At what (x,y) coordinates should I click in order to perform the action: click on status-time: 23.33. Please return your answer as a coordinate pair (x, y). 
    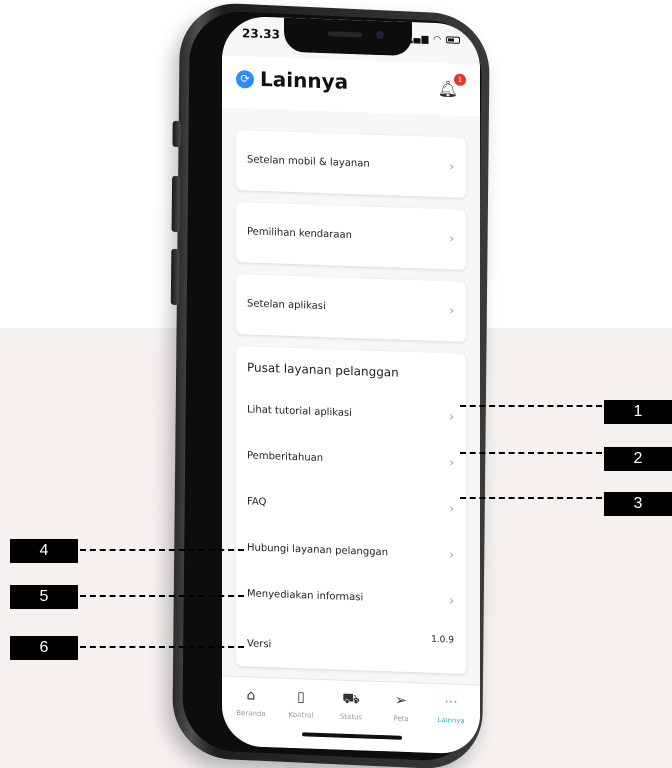
    Looking at the image, I should click on (261, 34).